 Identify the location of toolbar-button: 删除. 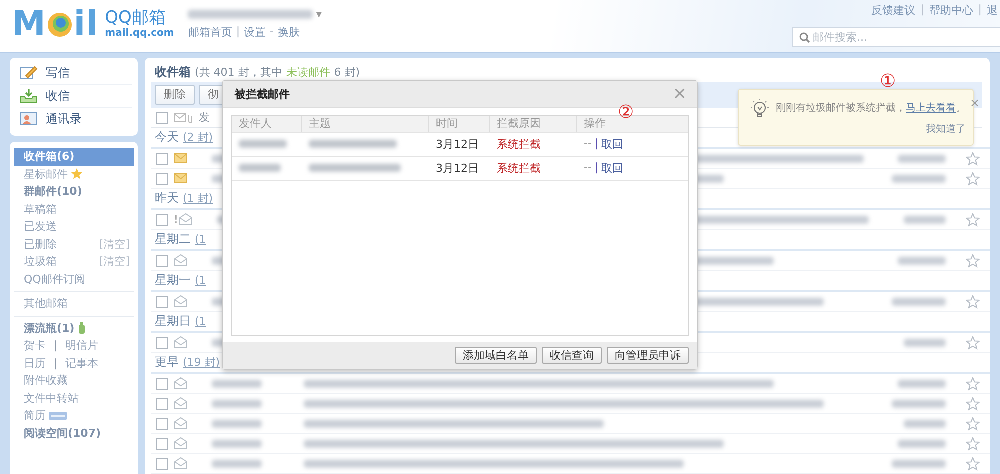
(175, 95).